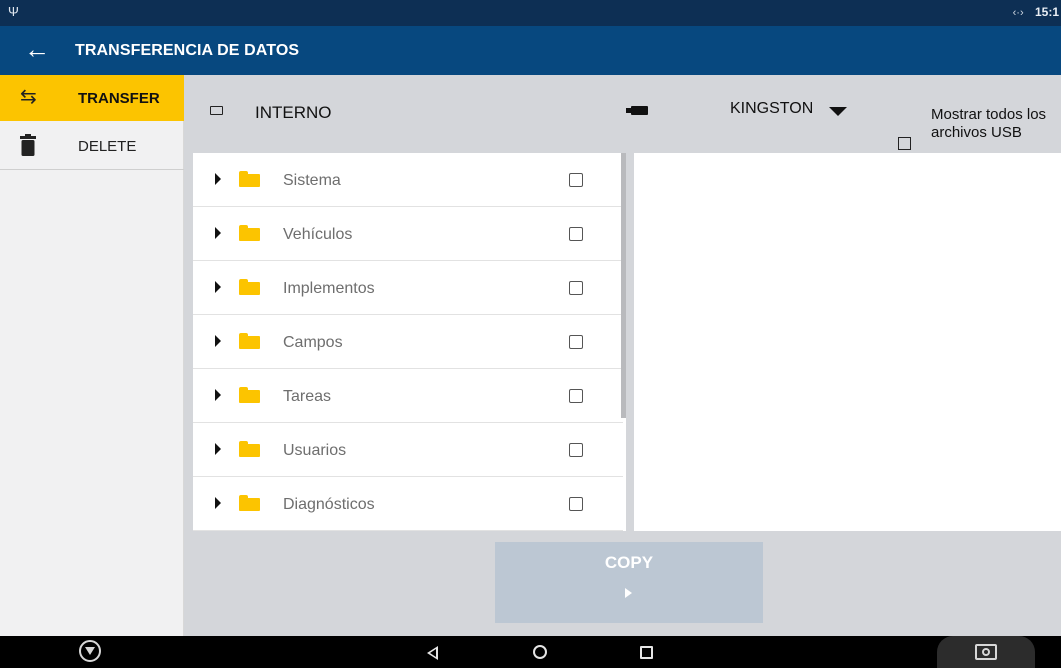 This screenshot has height=668, width=1061. What do you see at coordinates (771, 109) in the screenshot?
I see `destination-device-select: KINGSTON` at bounding box center [771, 109].